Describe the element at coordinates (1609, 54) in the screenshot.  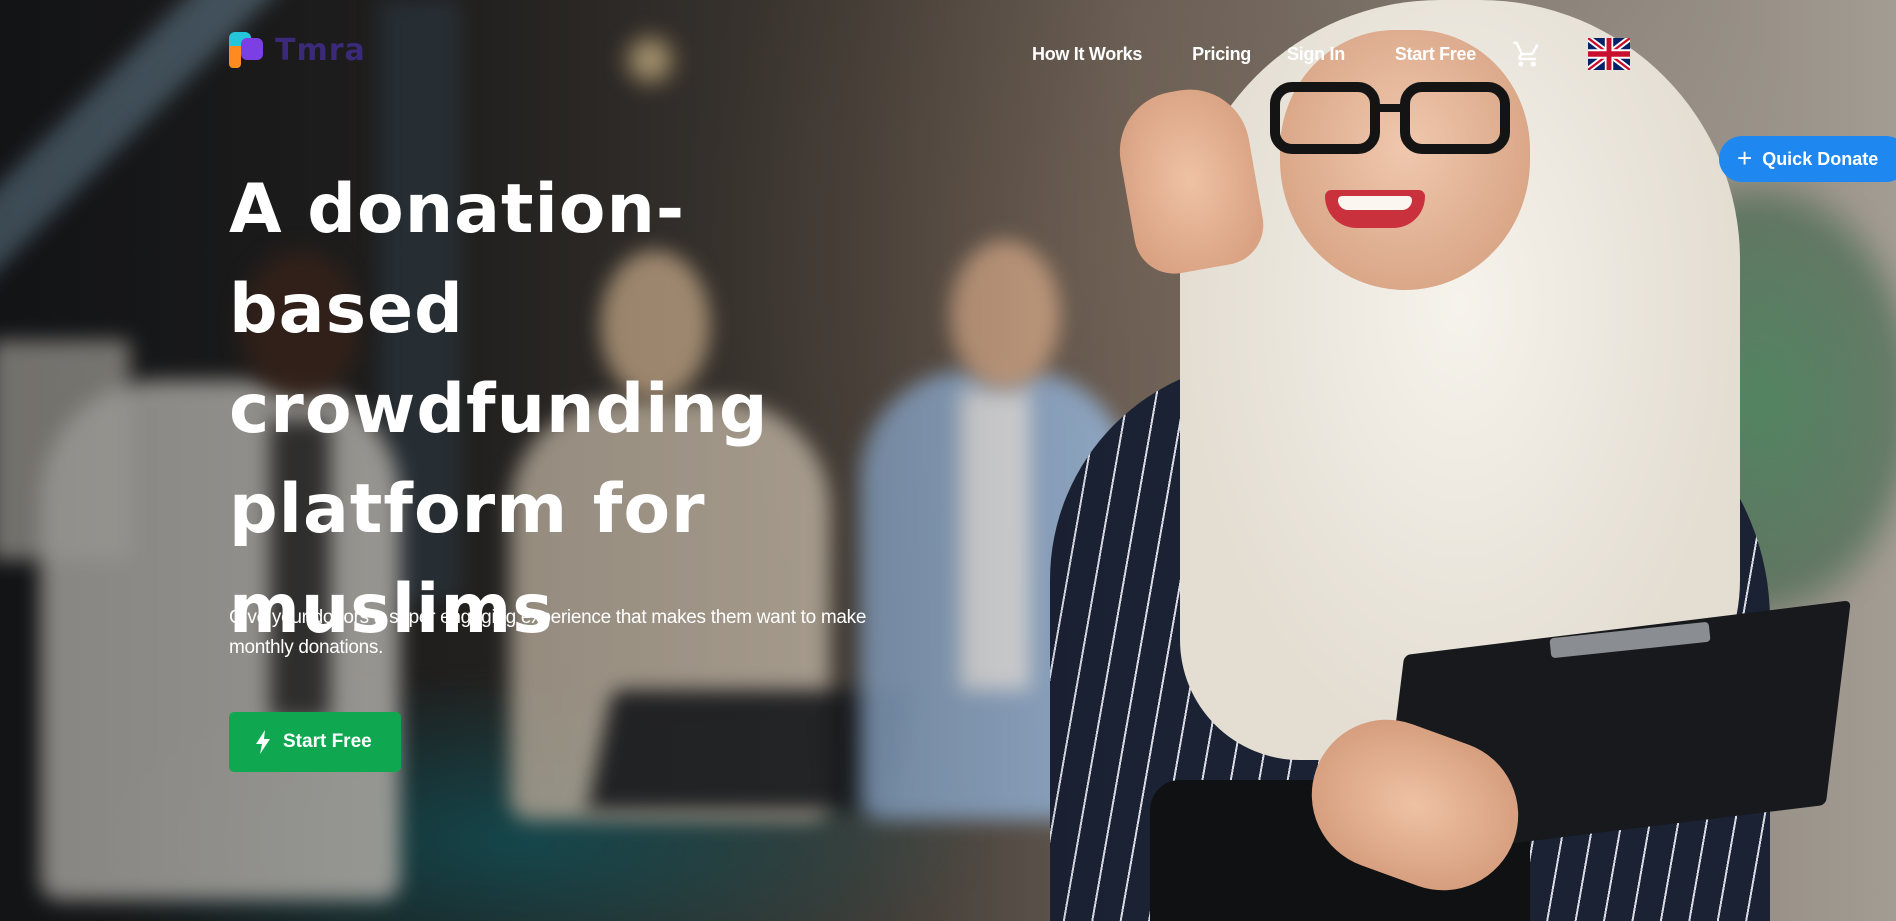
I see `uk-flag-icon` at that location.